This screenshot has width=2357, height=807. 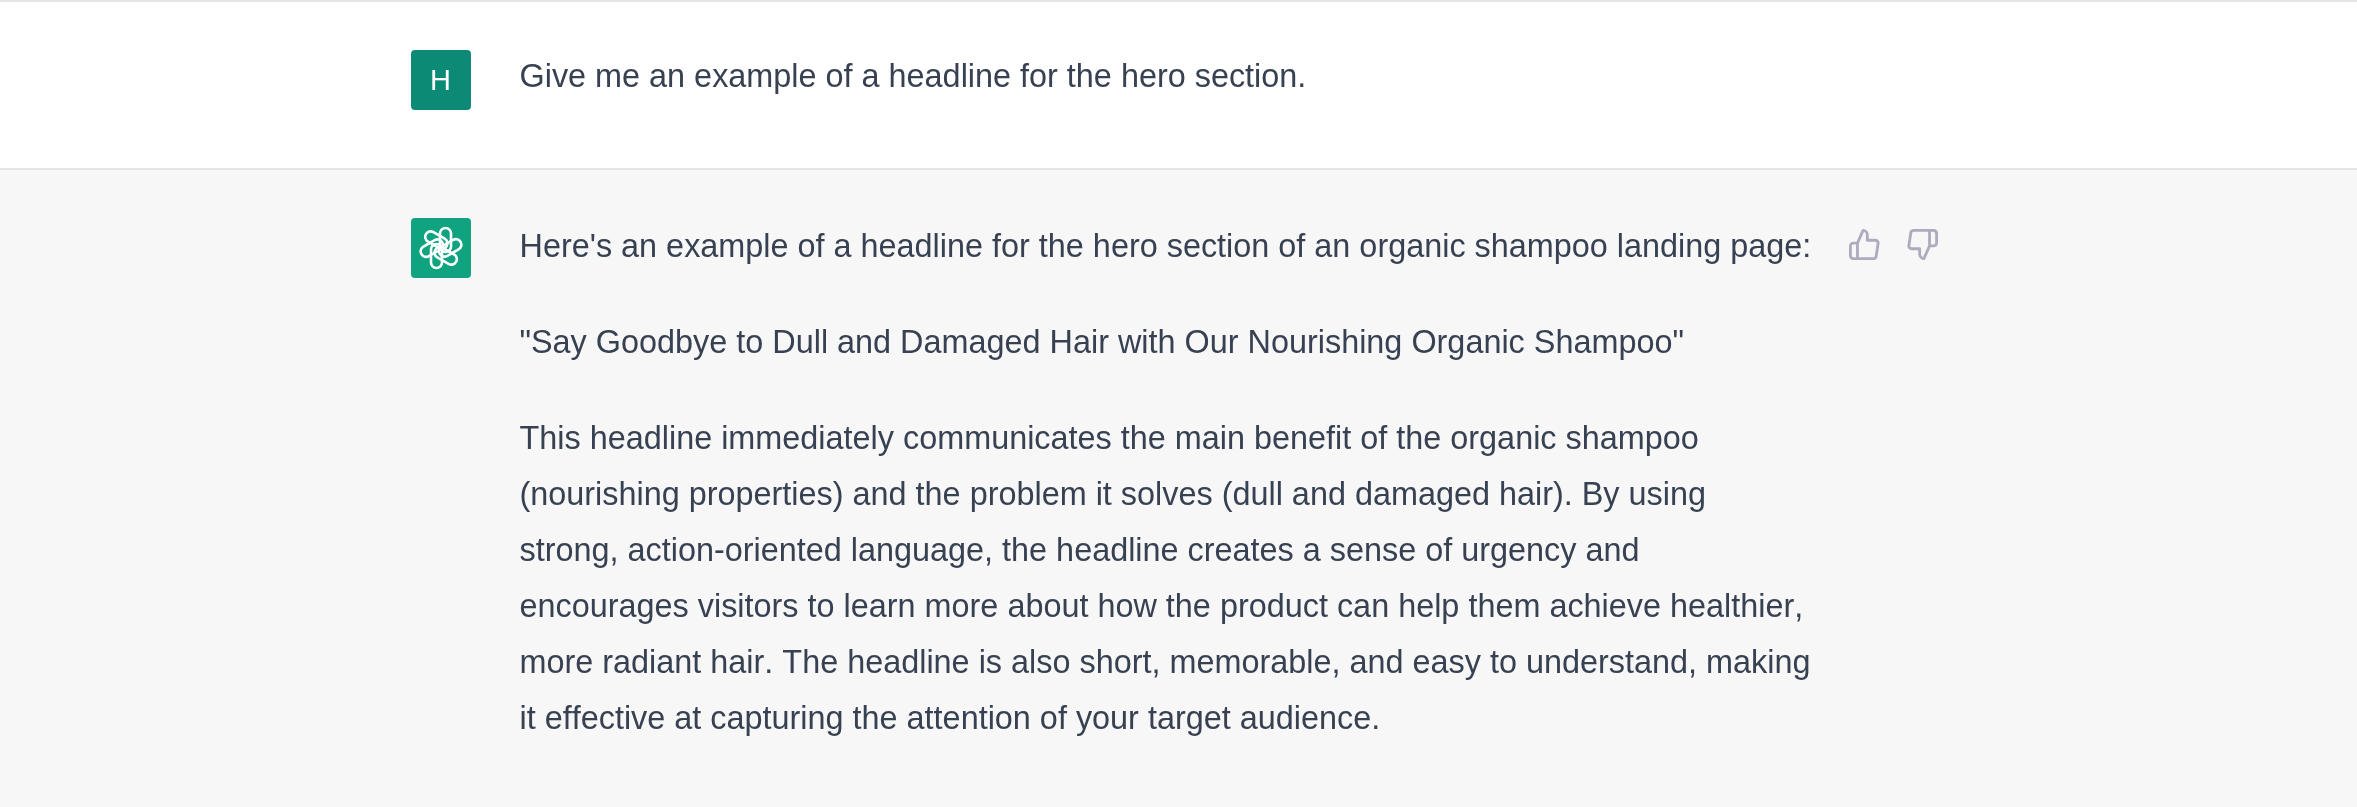 What do you see at coordinates (440, 80) in the screenshot?
I see `user-avatar: H` at bounding box center [440, 80].